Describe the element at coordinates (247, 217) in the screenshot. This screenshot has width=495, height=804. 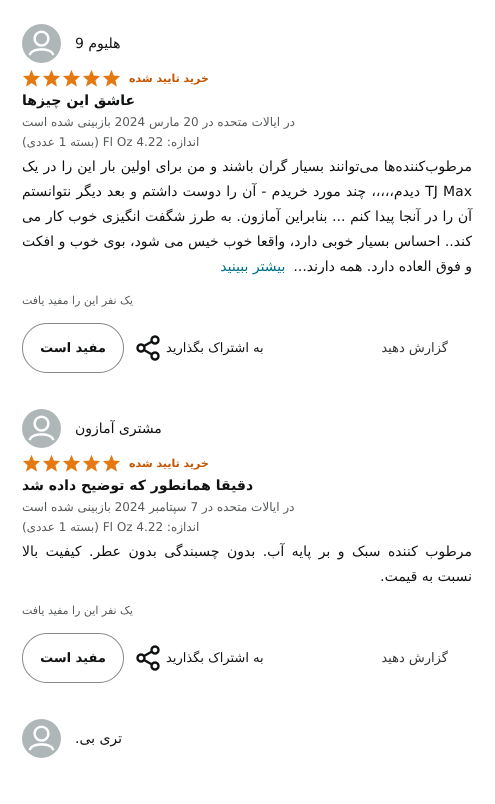
I see `review-text: مرطوب‌کننده‌ها می‌توانند بسیار گران باشند و من برای اولین بار این را در یک TJ Max دیدم،،،،، چند مورد خریدم - آن را دوست داشتم و بعد دیگر نتوانستم آن را در آنجا پیدا کنم ... بنابراین آمازون. به طرز شگفت انگیزی خوب کار می کند.. احساس بسیار خوبی دارد، واقعا خوب خیس می شود، بوی خوب و افکت و فوق العاده دارد. همه دارند... بیشتر ببینید` at that location.